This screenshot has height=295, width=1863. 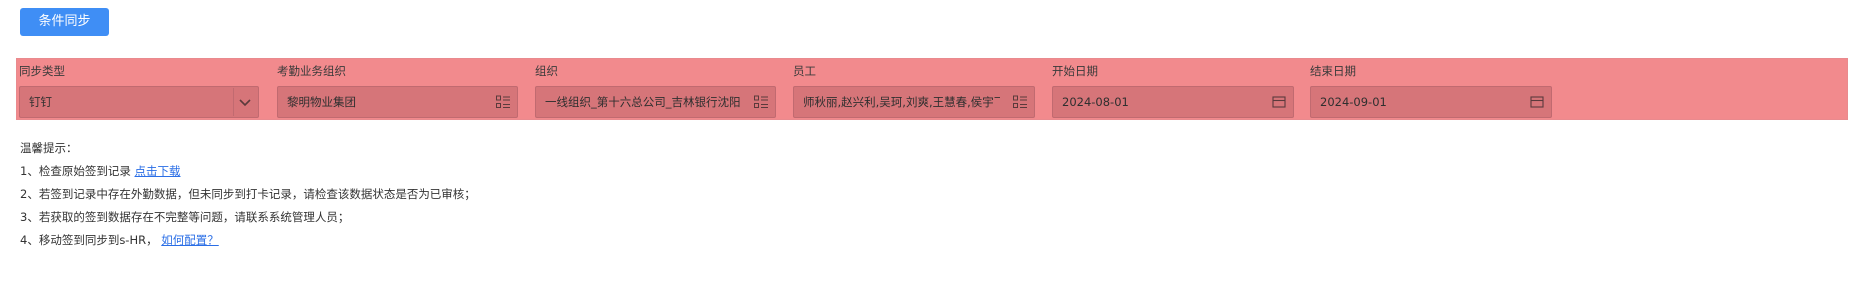 I want to click on attendance-org-label: 考勤业务组织, so click(x=311, y=71).